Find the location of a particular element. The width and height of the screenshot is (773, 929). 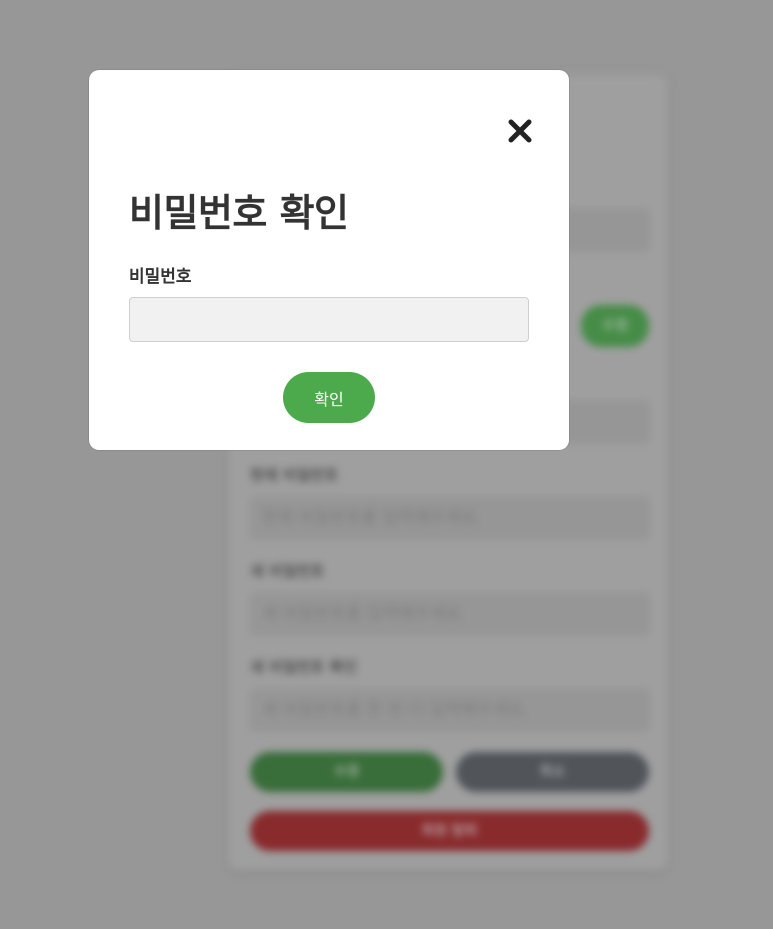

close-icon is located at coordinates (520, 131).